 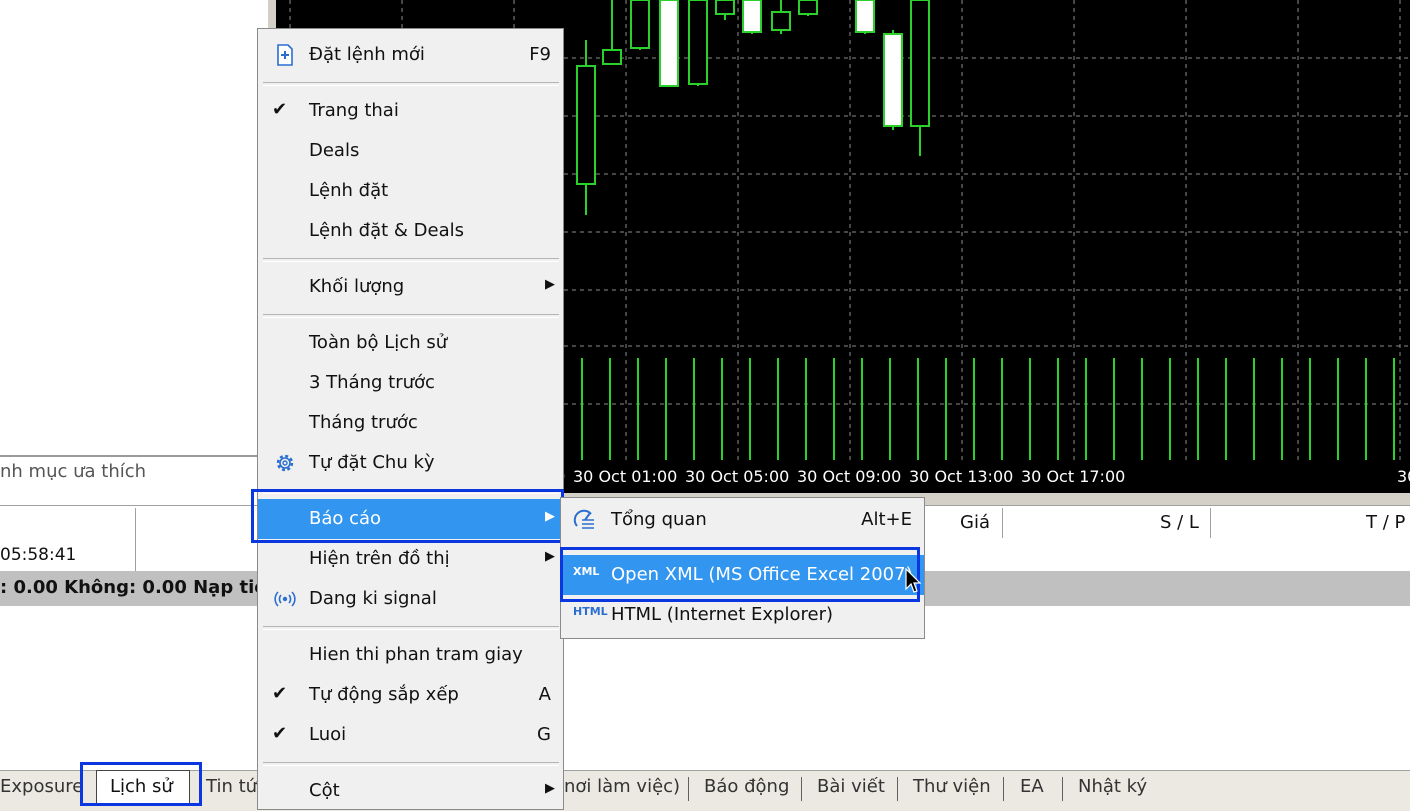 I want to click on menu-item-dang-ki-signal: Dang ki signal, so click(x=410, y=599).